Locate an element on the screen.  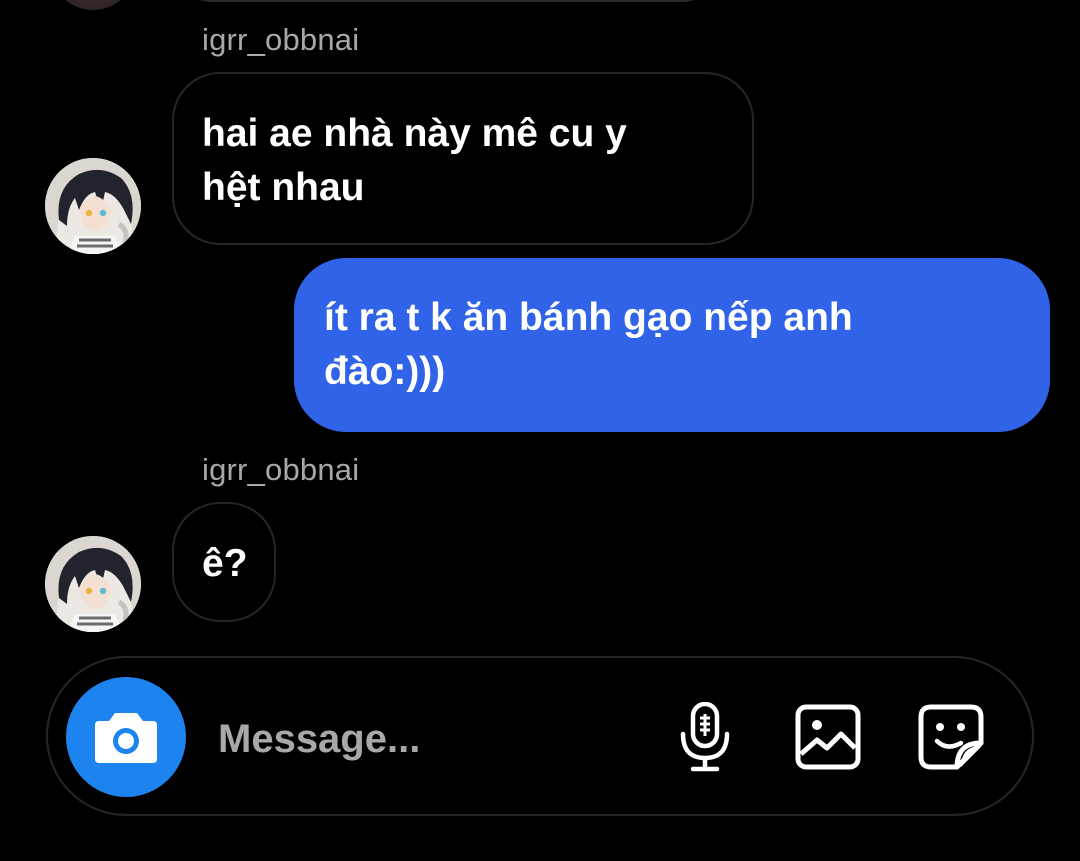
gallery-icon is located at coordinates (828, 737).